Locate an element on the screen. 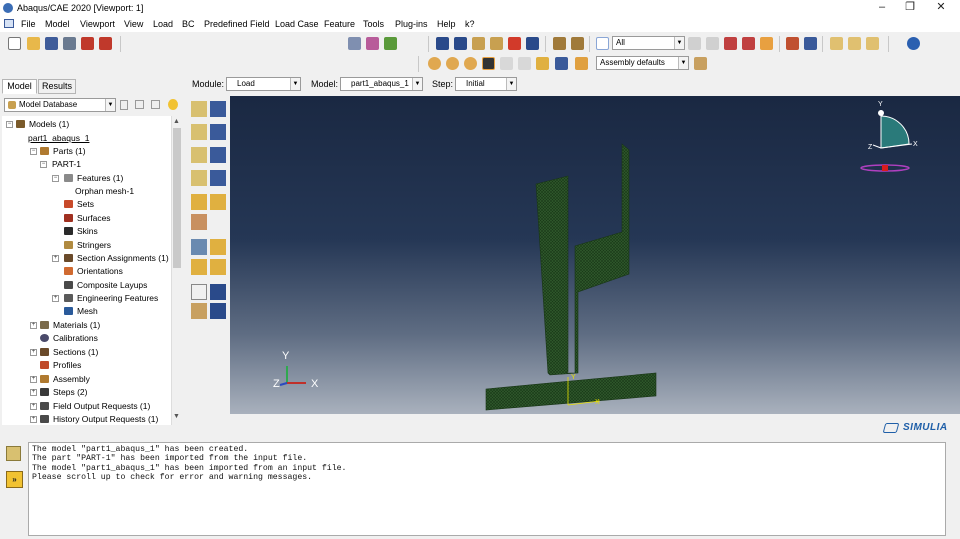  meshed-part is located at coordinates (571, 277).